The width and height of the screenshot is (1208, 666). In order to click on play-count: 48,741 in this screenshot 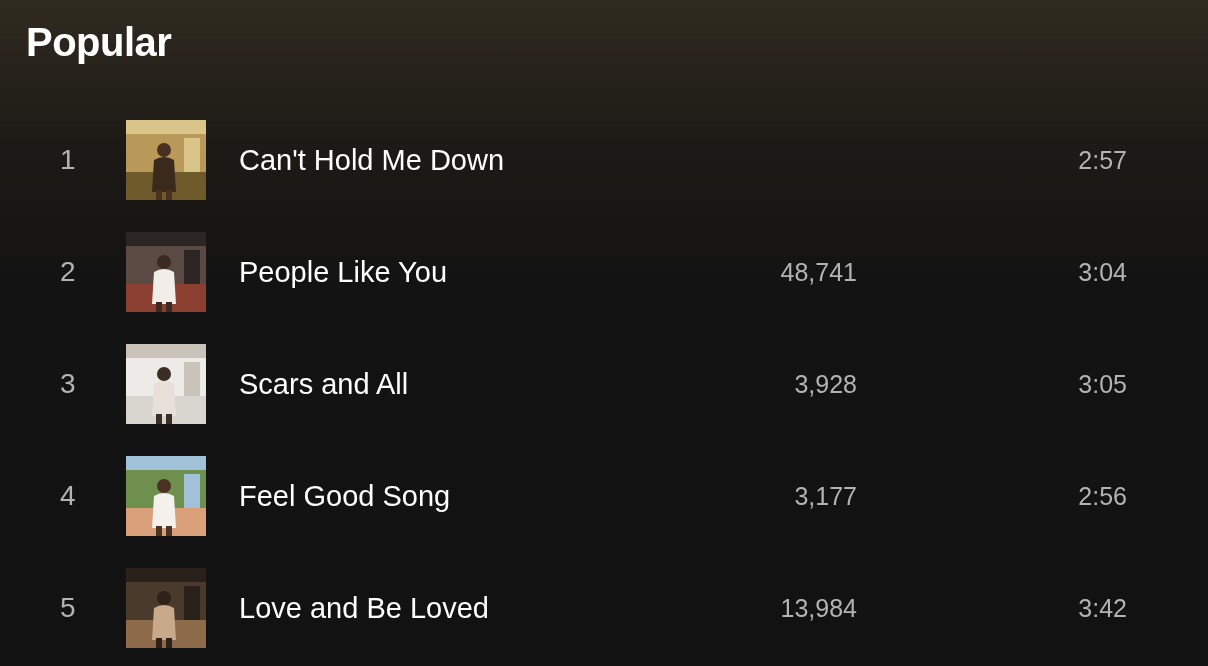, I will do `click(818, 272)`.